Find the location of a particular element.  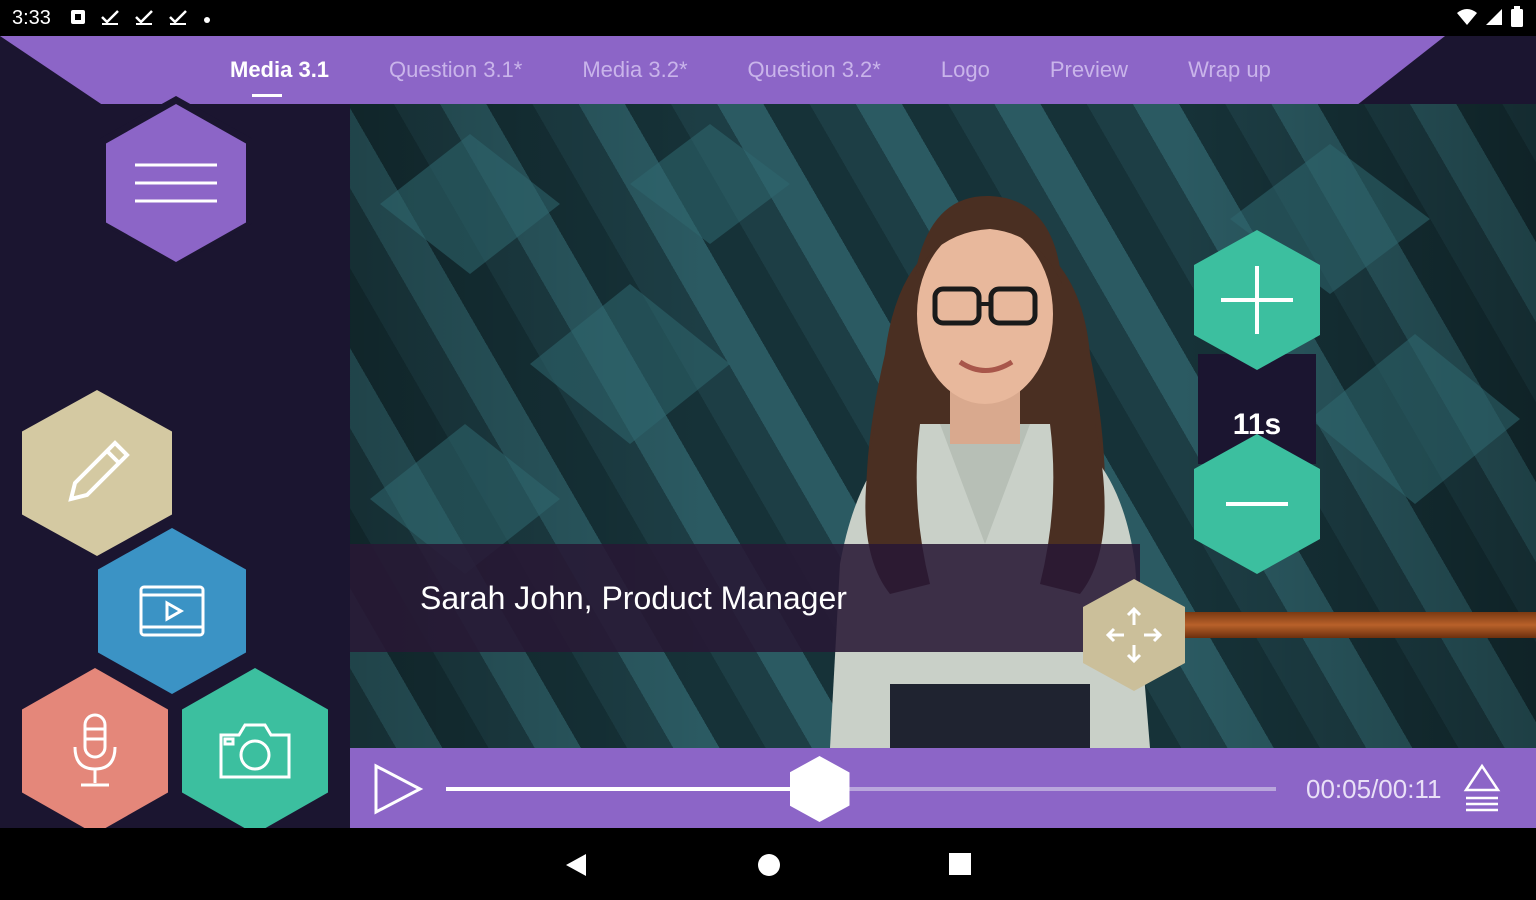

progress-fill is located at coordinates (633, 789).